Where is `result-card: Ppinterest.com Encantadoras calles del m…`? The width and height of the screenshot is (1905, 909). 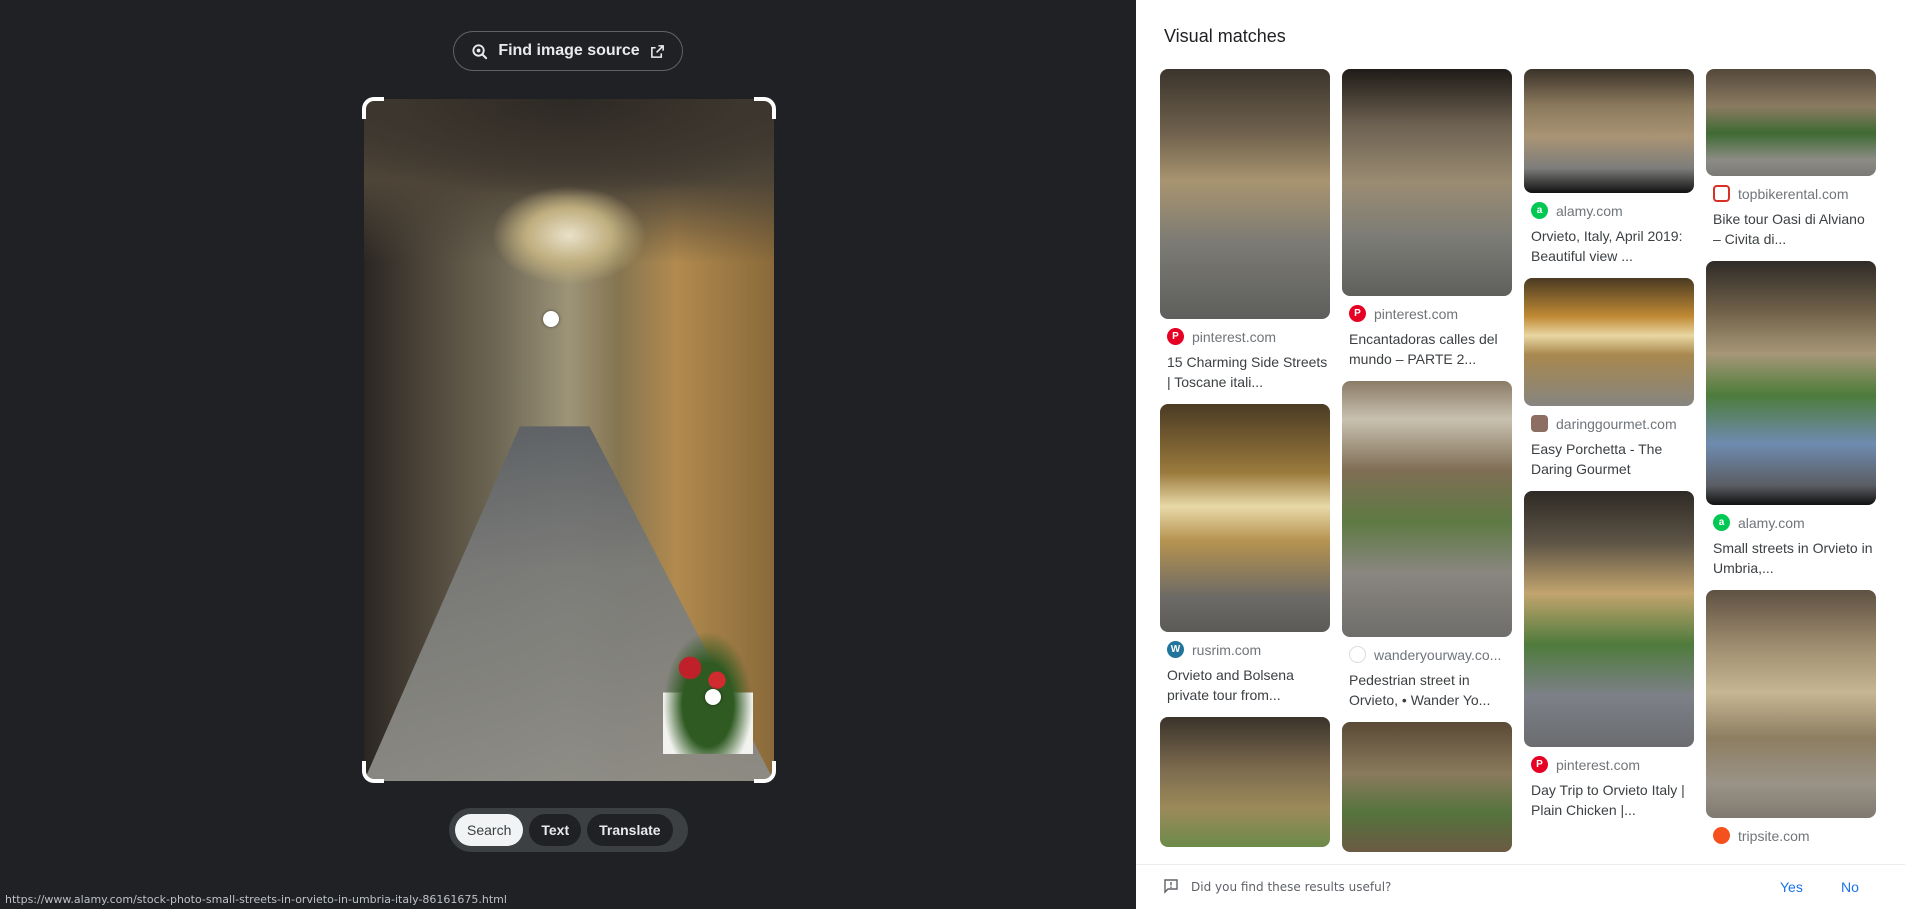
result-card: Ppinterest.com Encantadoras calles del m… is located at coordinates (1427, 219).